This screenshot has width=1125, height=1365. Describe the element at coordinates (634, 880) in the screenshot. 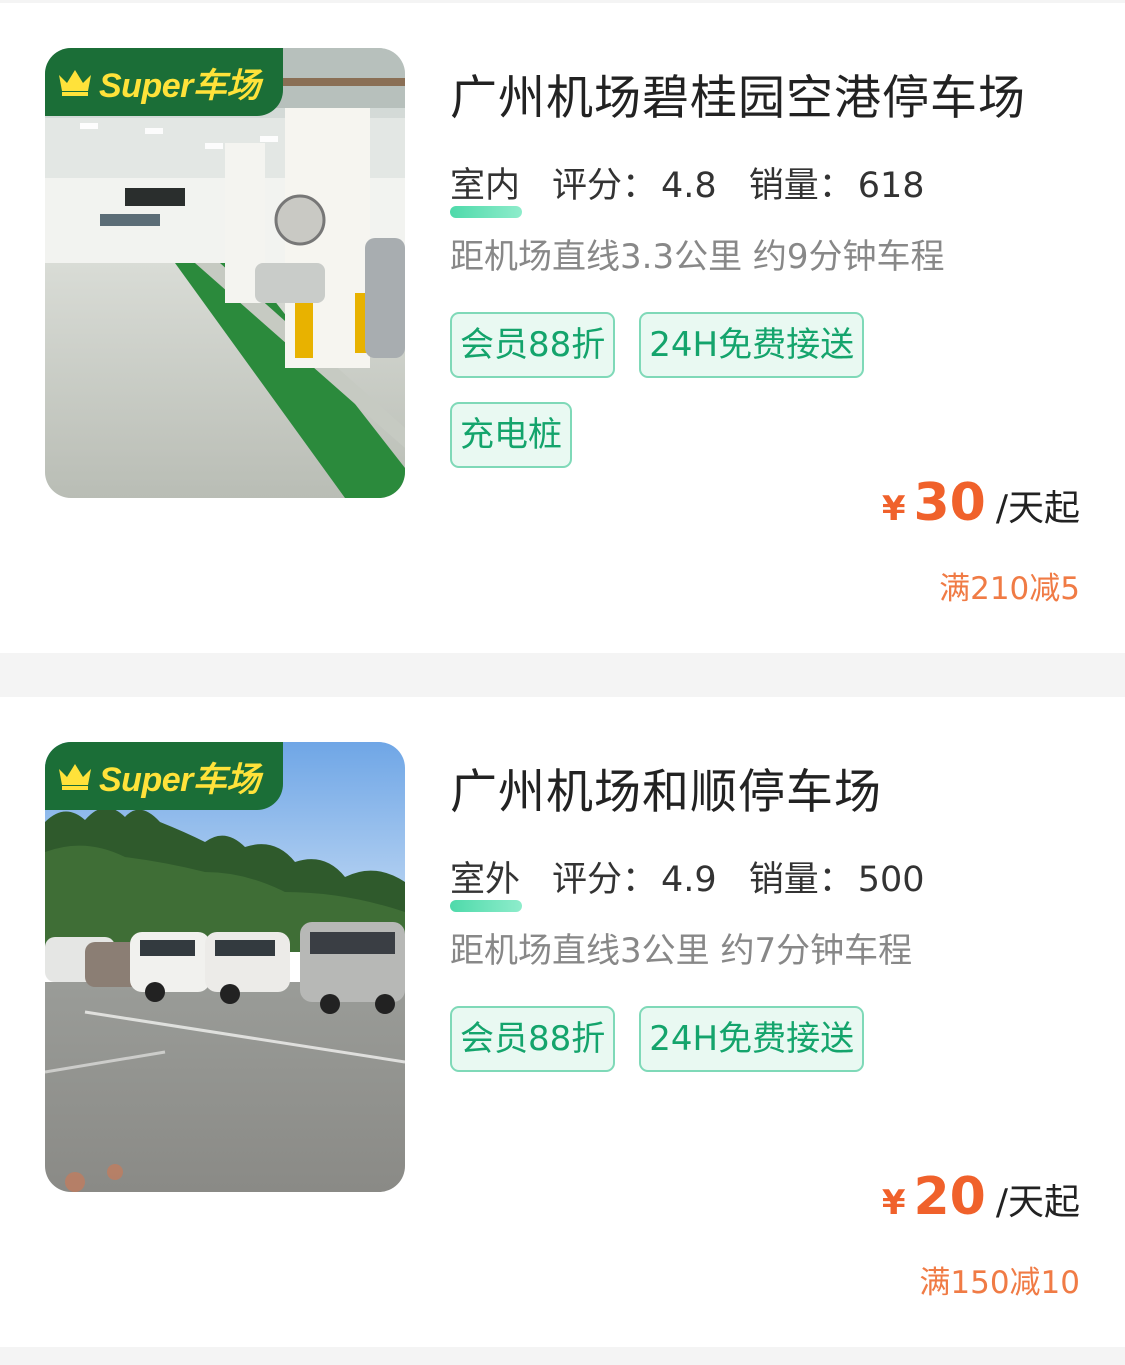

I see `rating: 评分： 4.9` at that location.